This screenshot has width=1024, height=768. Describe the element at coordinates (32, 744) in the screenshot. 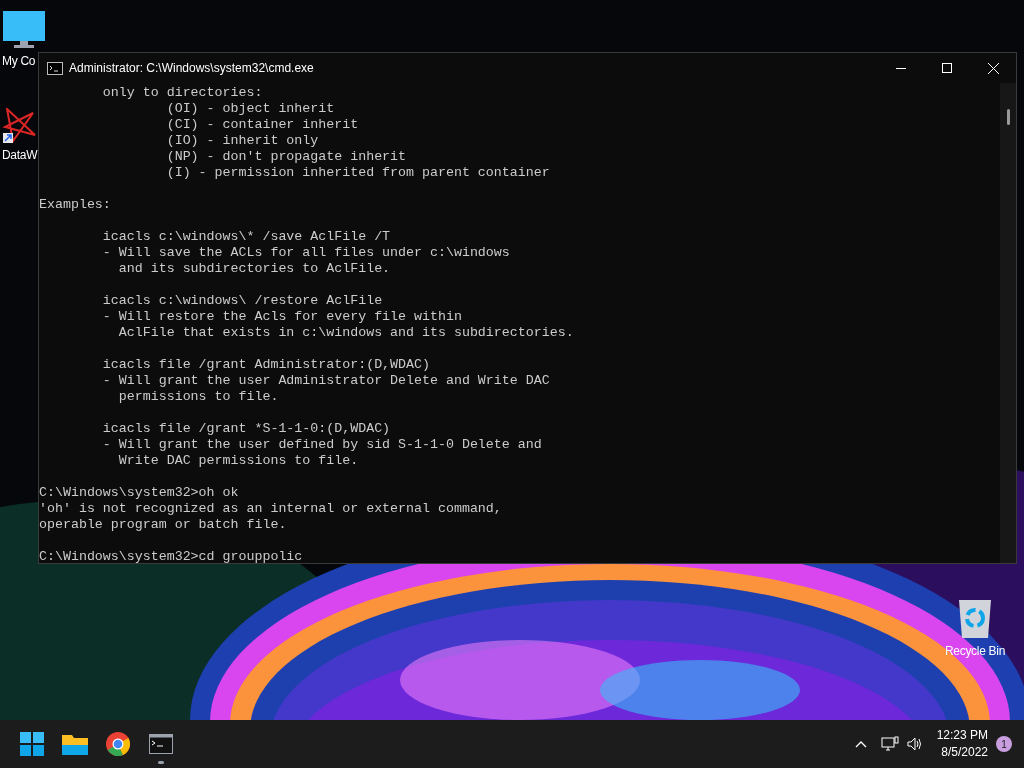

I see `windows-logo-icon` at that location.